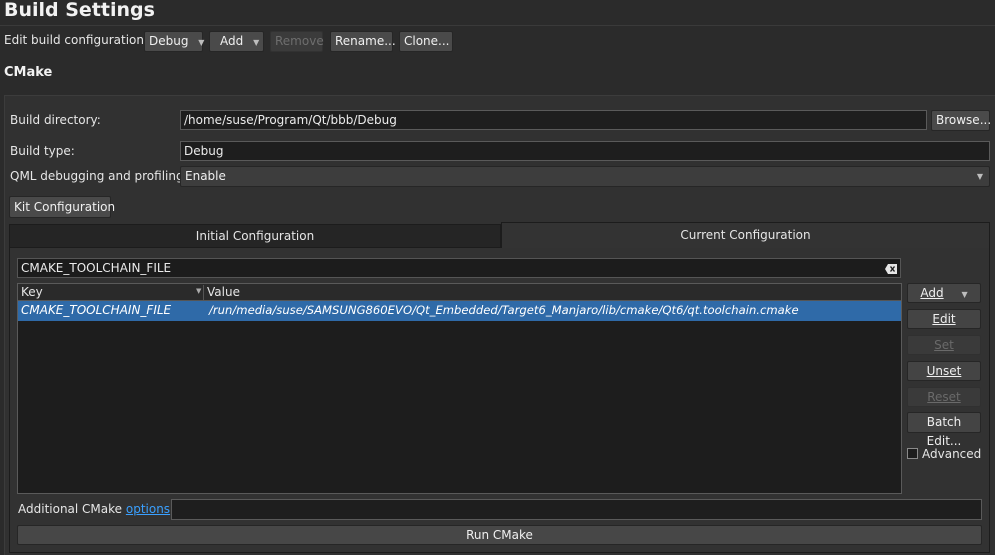 This screenshot has height=555, width=995. Describe the element at coordinates (96, 268) in the screenshot. I see `filter-input-value: CMAKE_TOOLCHAIN_FILE` at that location.